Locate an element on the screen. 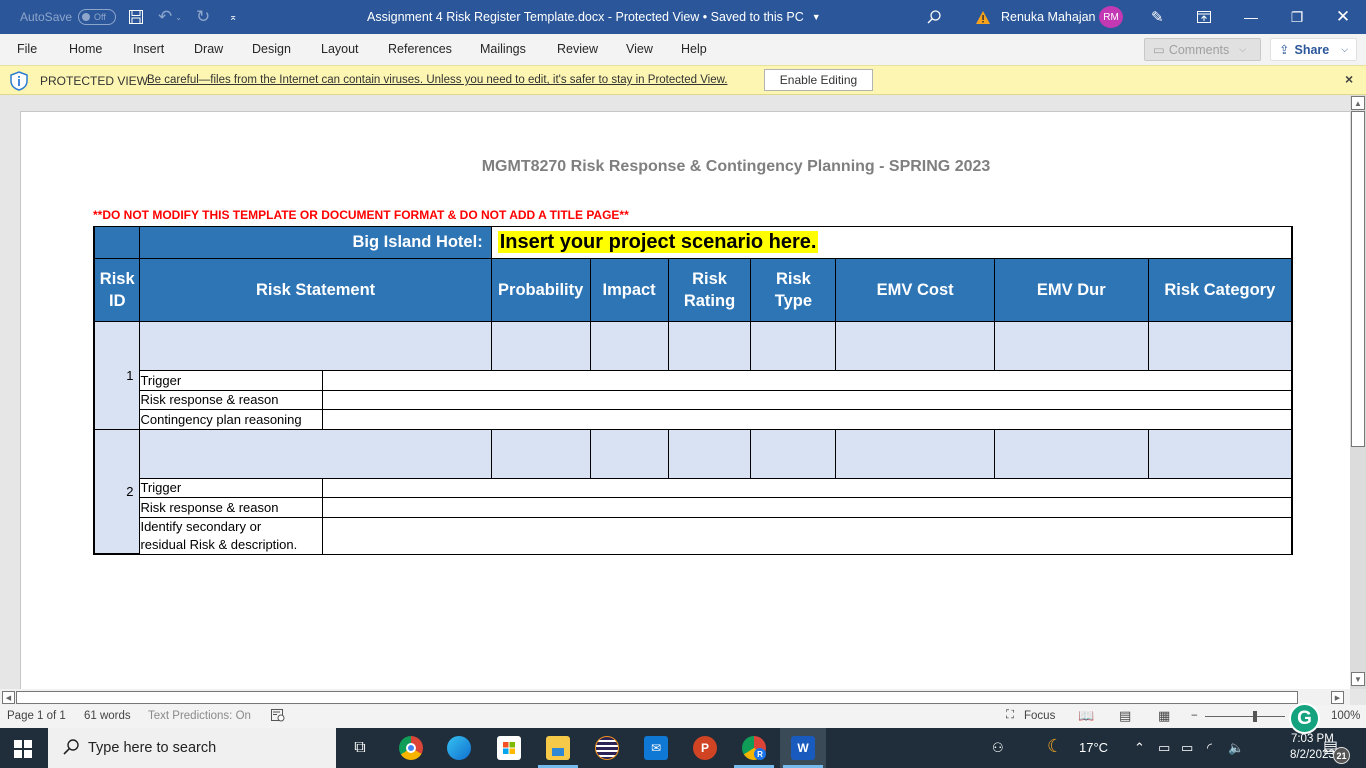 This screenshot has height=768, width=1366. autosave-toggle: AutoSave Off is located at coordinates (68, 17).